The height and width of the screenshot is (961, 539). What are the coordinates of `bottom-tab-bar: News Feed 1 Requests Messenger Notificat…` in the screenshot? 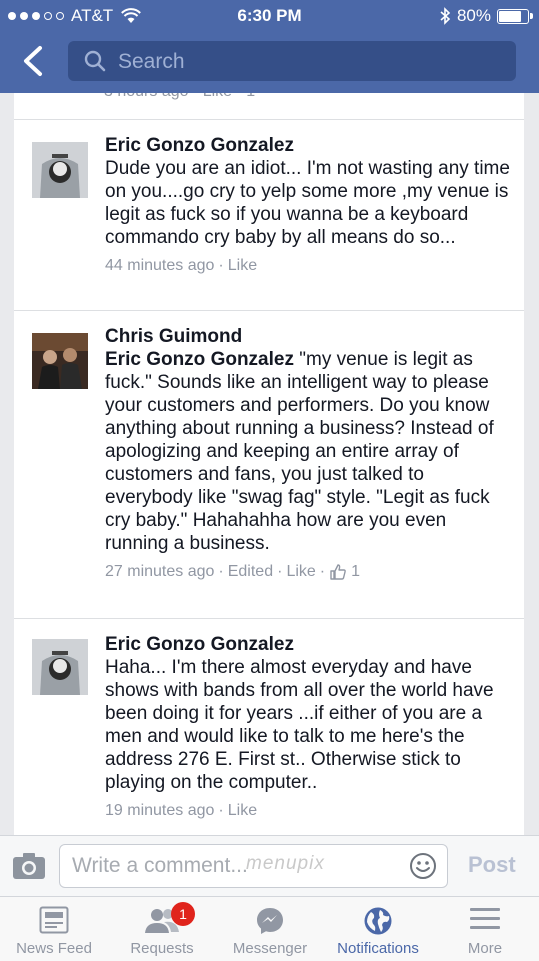 It's located at (269, 928).